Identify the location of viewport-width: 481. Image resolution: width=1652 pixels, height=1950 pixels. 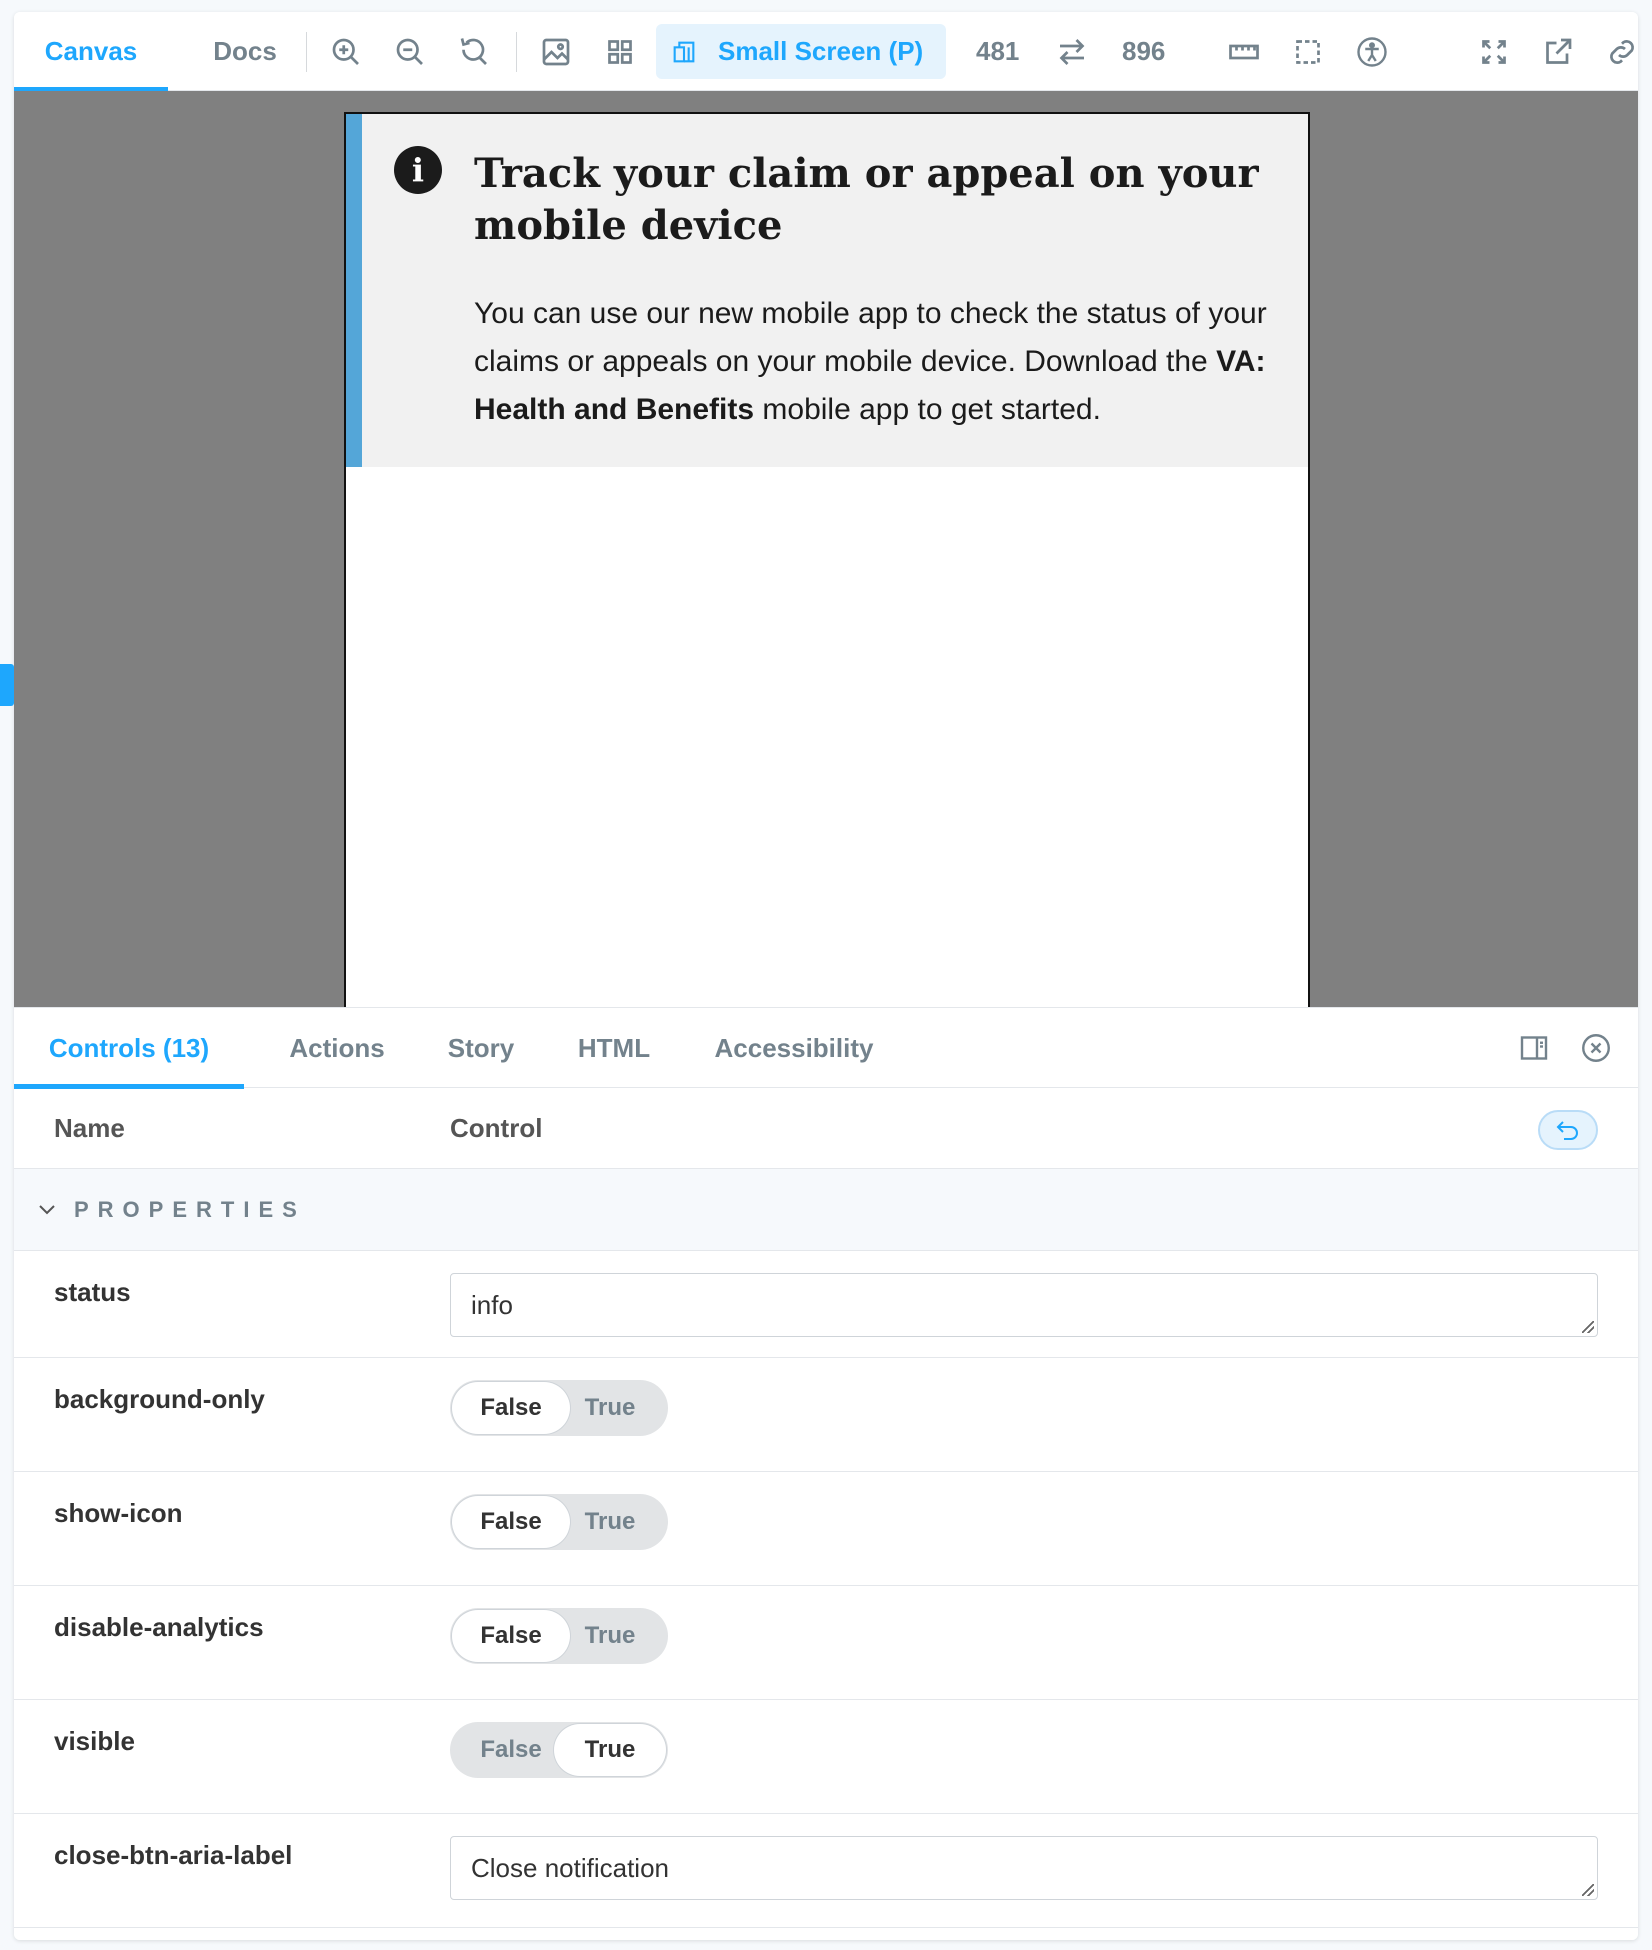
(997, 51).